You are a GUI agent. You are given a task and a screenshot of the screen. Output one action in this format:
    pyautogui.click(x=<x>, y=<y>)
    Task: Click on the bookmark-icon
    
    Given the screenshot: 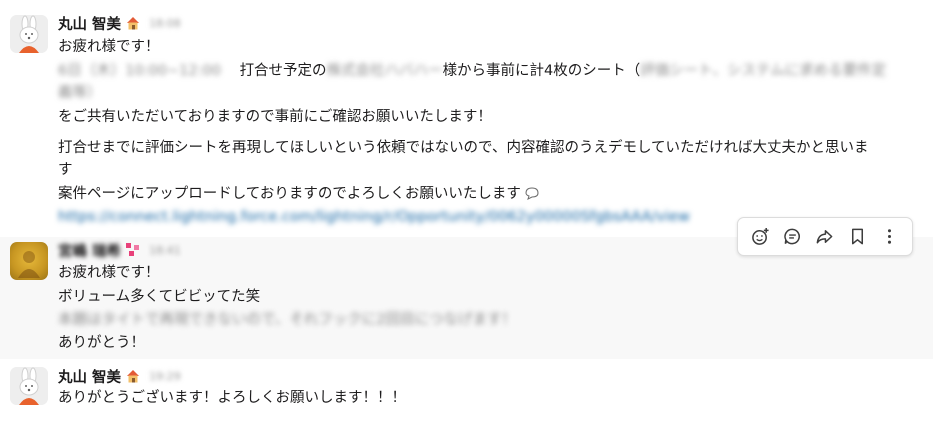 What is the action you would take?
    pyautogui.click(x=857, y=236)
    